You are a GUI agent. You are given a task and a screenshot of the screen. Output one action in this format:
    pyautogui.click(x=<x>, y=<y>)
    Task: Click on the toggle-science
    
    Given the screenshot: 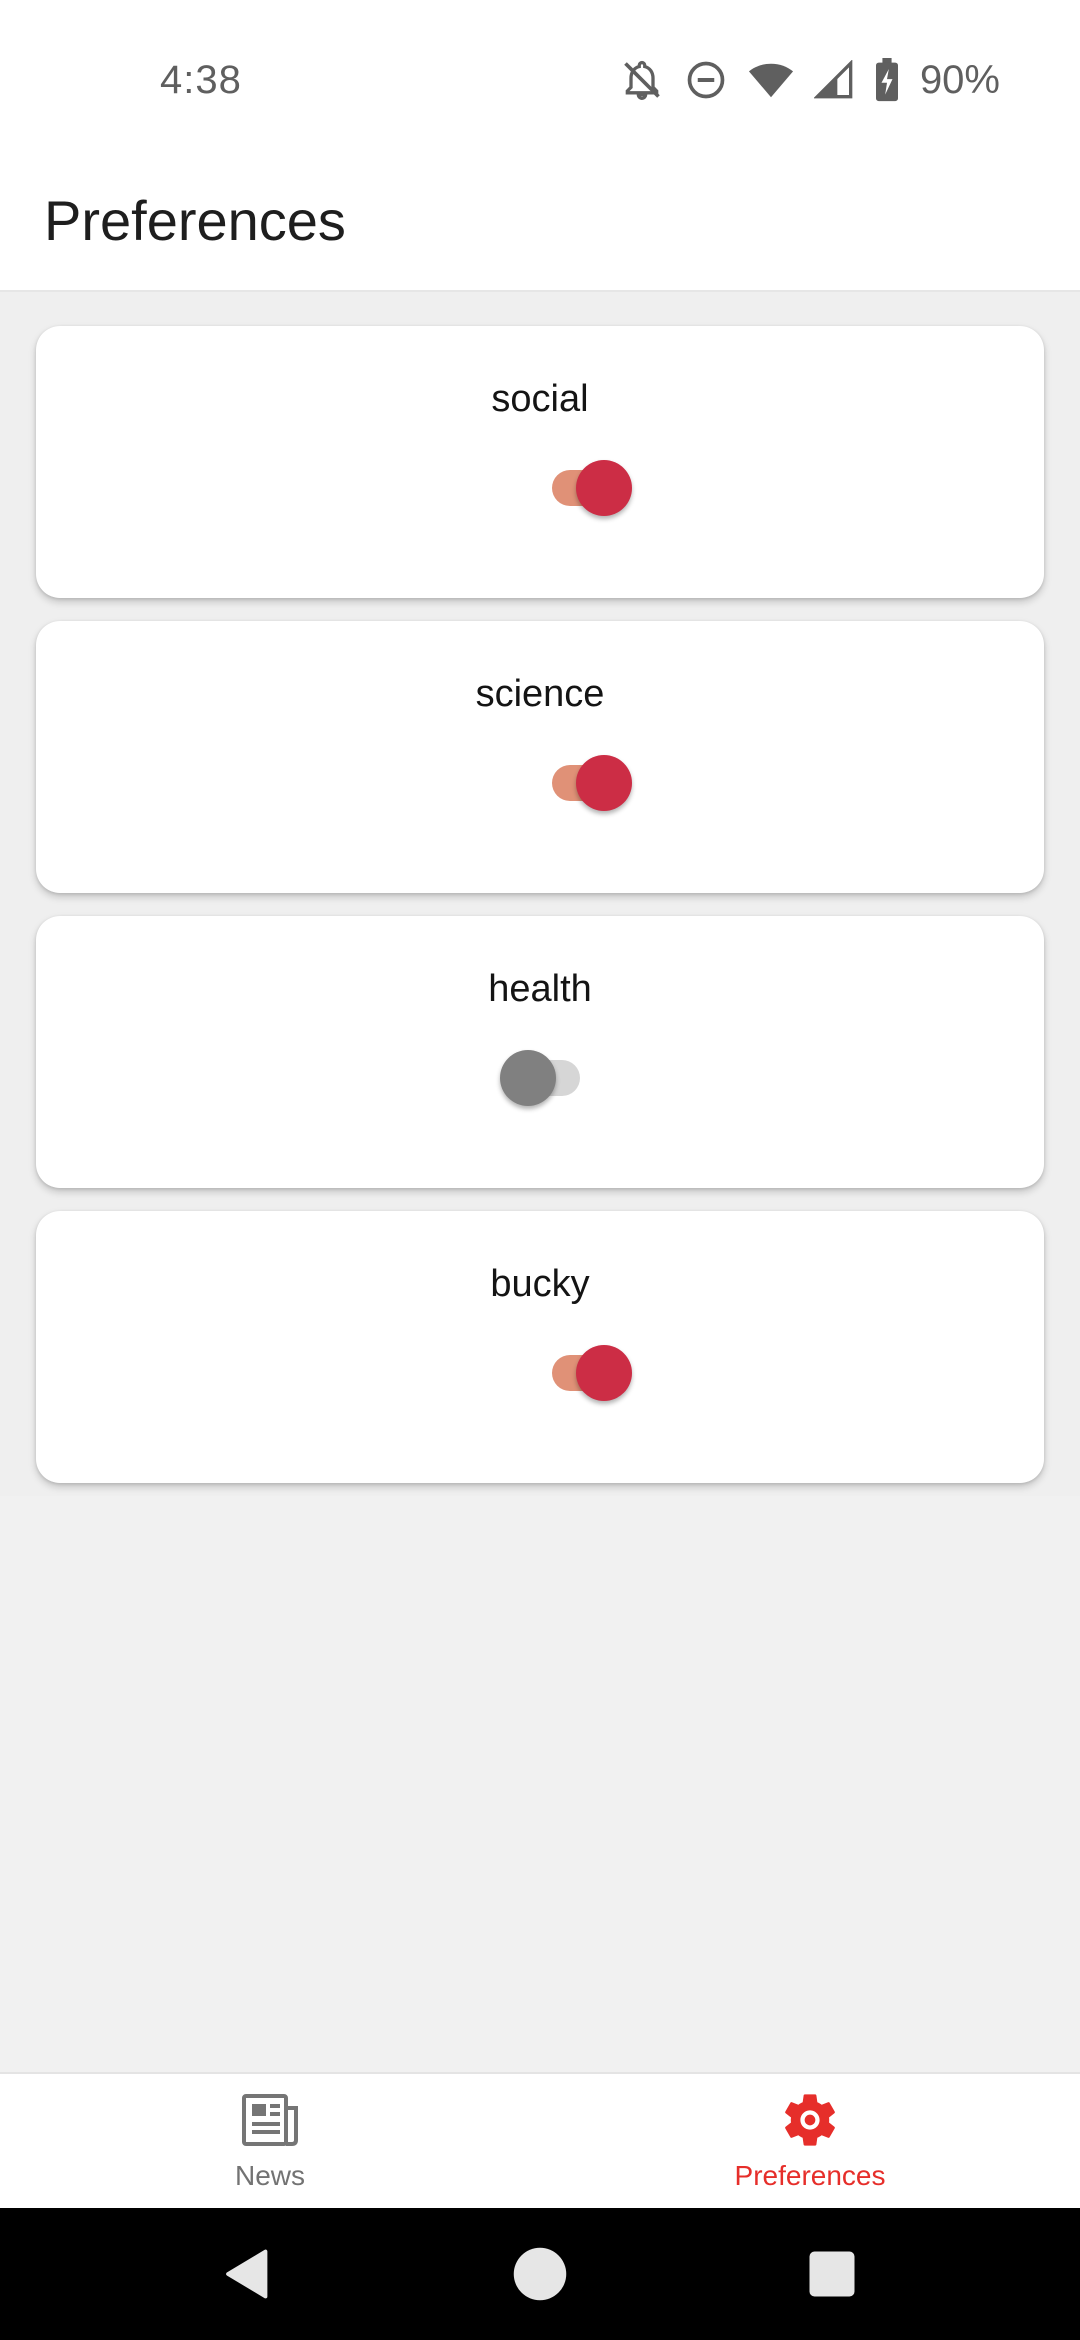 What is the action you would take?
    pyautogui.click(x=582, y=783)
    